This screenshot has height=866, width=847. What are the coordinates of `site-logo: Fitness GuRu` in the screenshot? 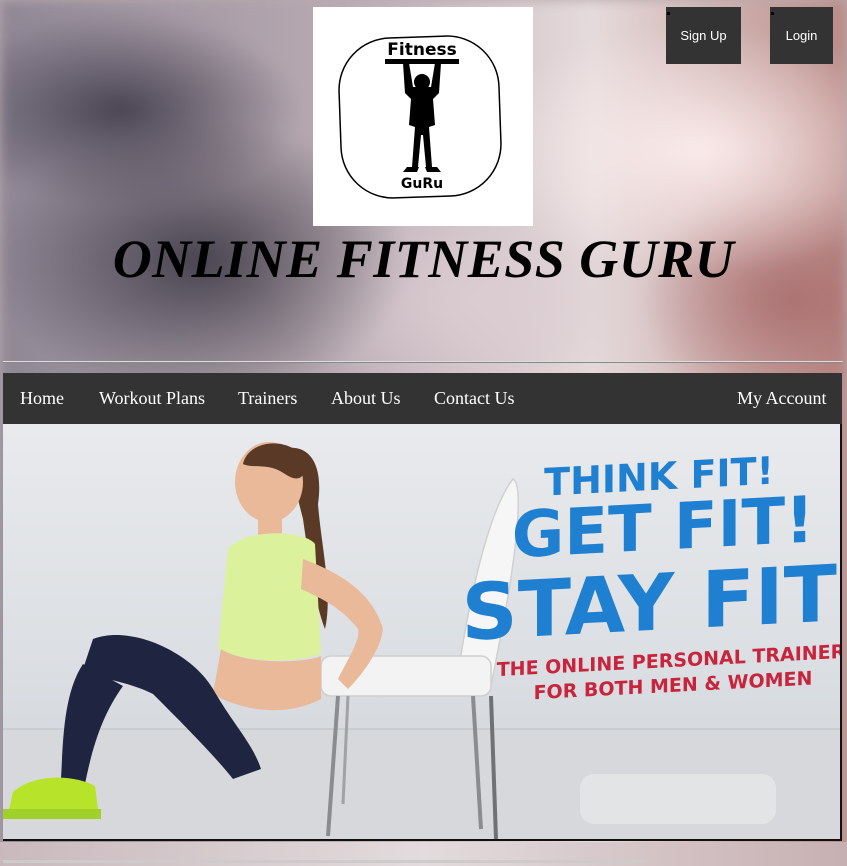 It's located at (423, 116).